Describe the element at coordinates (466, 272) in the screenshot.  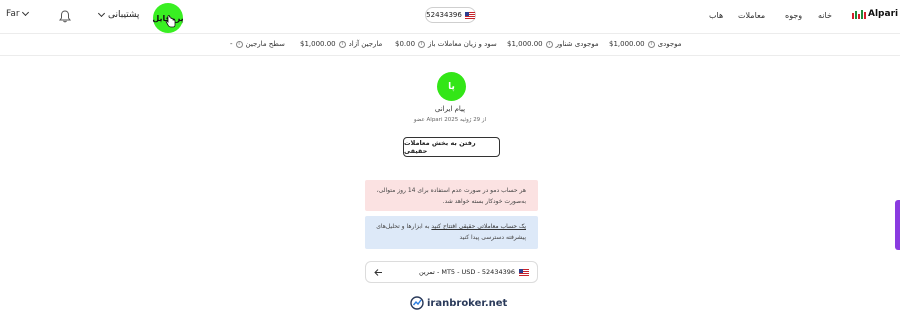
I see `account-label: تمرین - MT5 - USD - 52434396` at that location.